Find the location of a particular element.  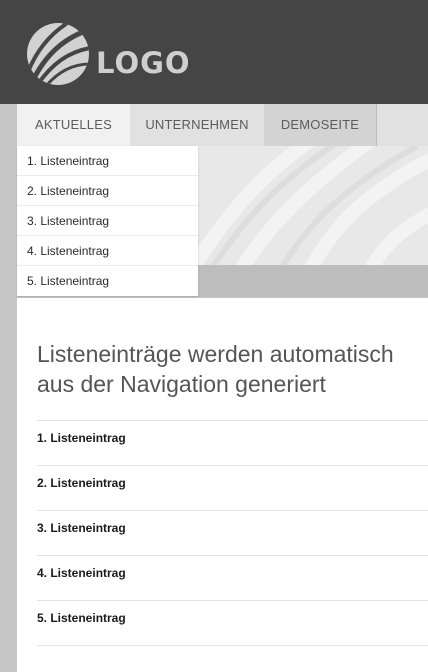

logo-leaf-icon is located at coordinates (58, 54).